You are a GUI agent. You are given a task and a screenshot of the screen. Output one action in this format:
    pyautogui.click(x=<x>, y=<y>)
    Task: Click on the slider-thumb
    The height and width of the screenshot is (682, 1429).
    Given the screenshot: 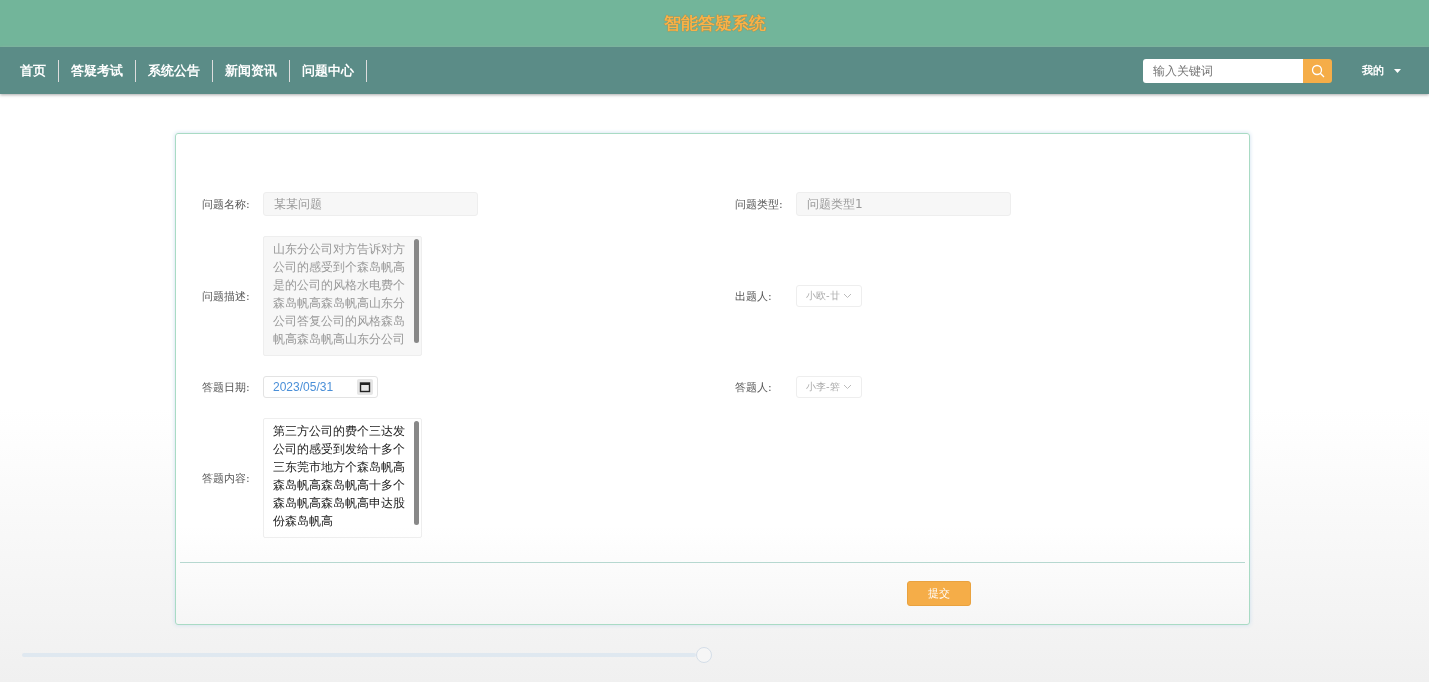 What is the action you would take?
    pyautogui.click(x=704, y=655)
    